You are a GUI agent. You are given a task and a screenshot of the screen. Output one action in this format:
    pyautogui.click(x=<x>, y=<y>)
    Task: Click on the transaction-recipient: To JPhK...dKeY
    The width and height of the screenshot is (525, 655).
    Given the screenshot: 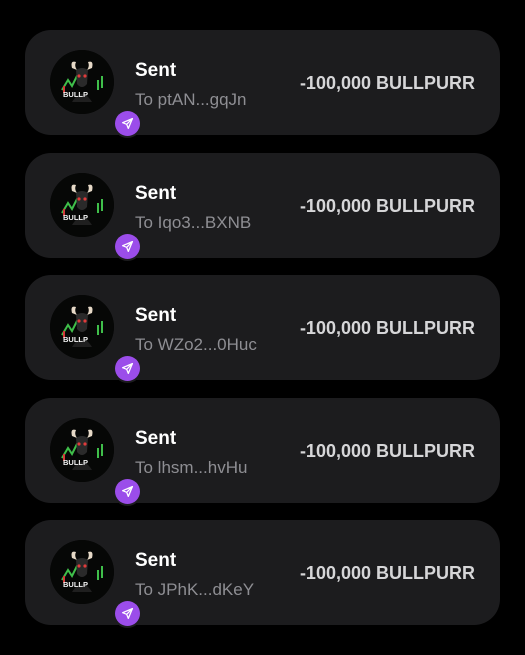 What is the action you would take?
    pyautogui.click(x=195, y=589)
    